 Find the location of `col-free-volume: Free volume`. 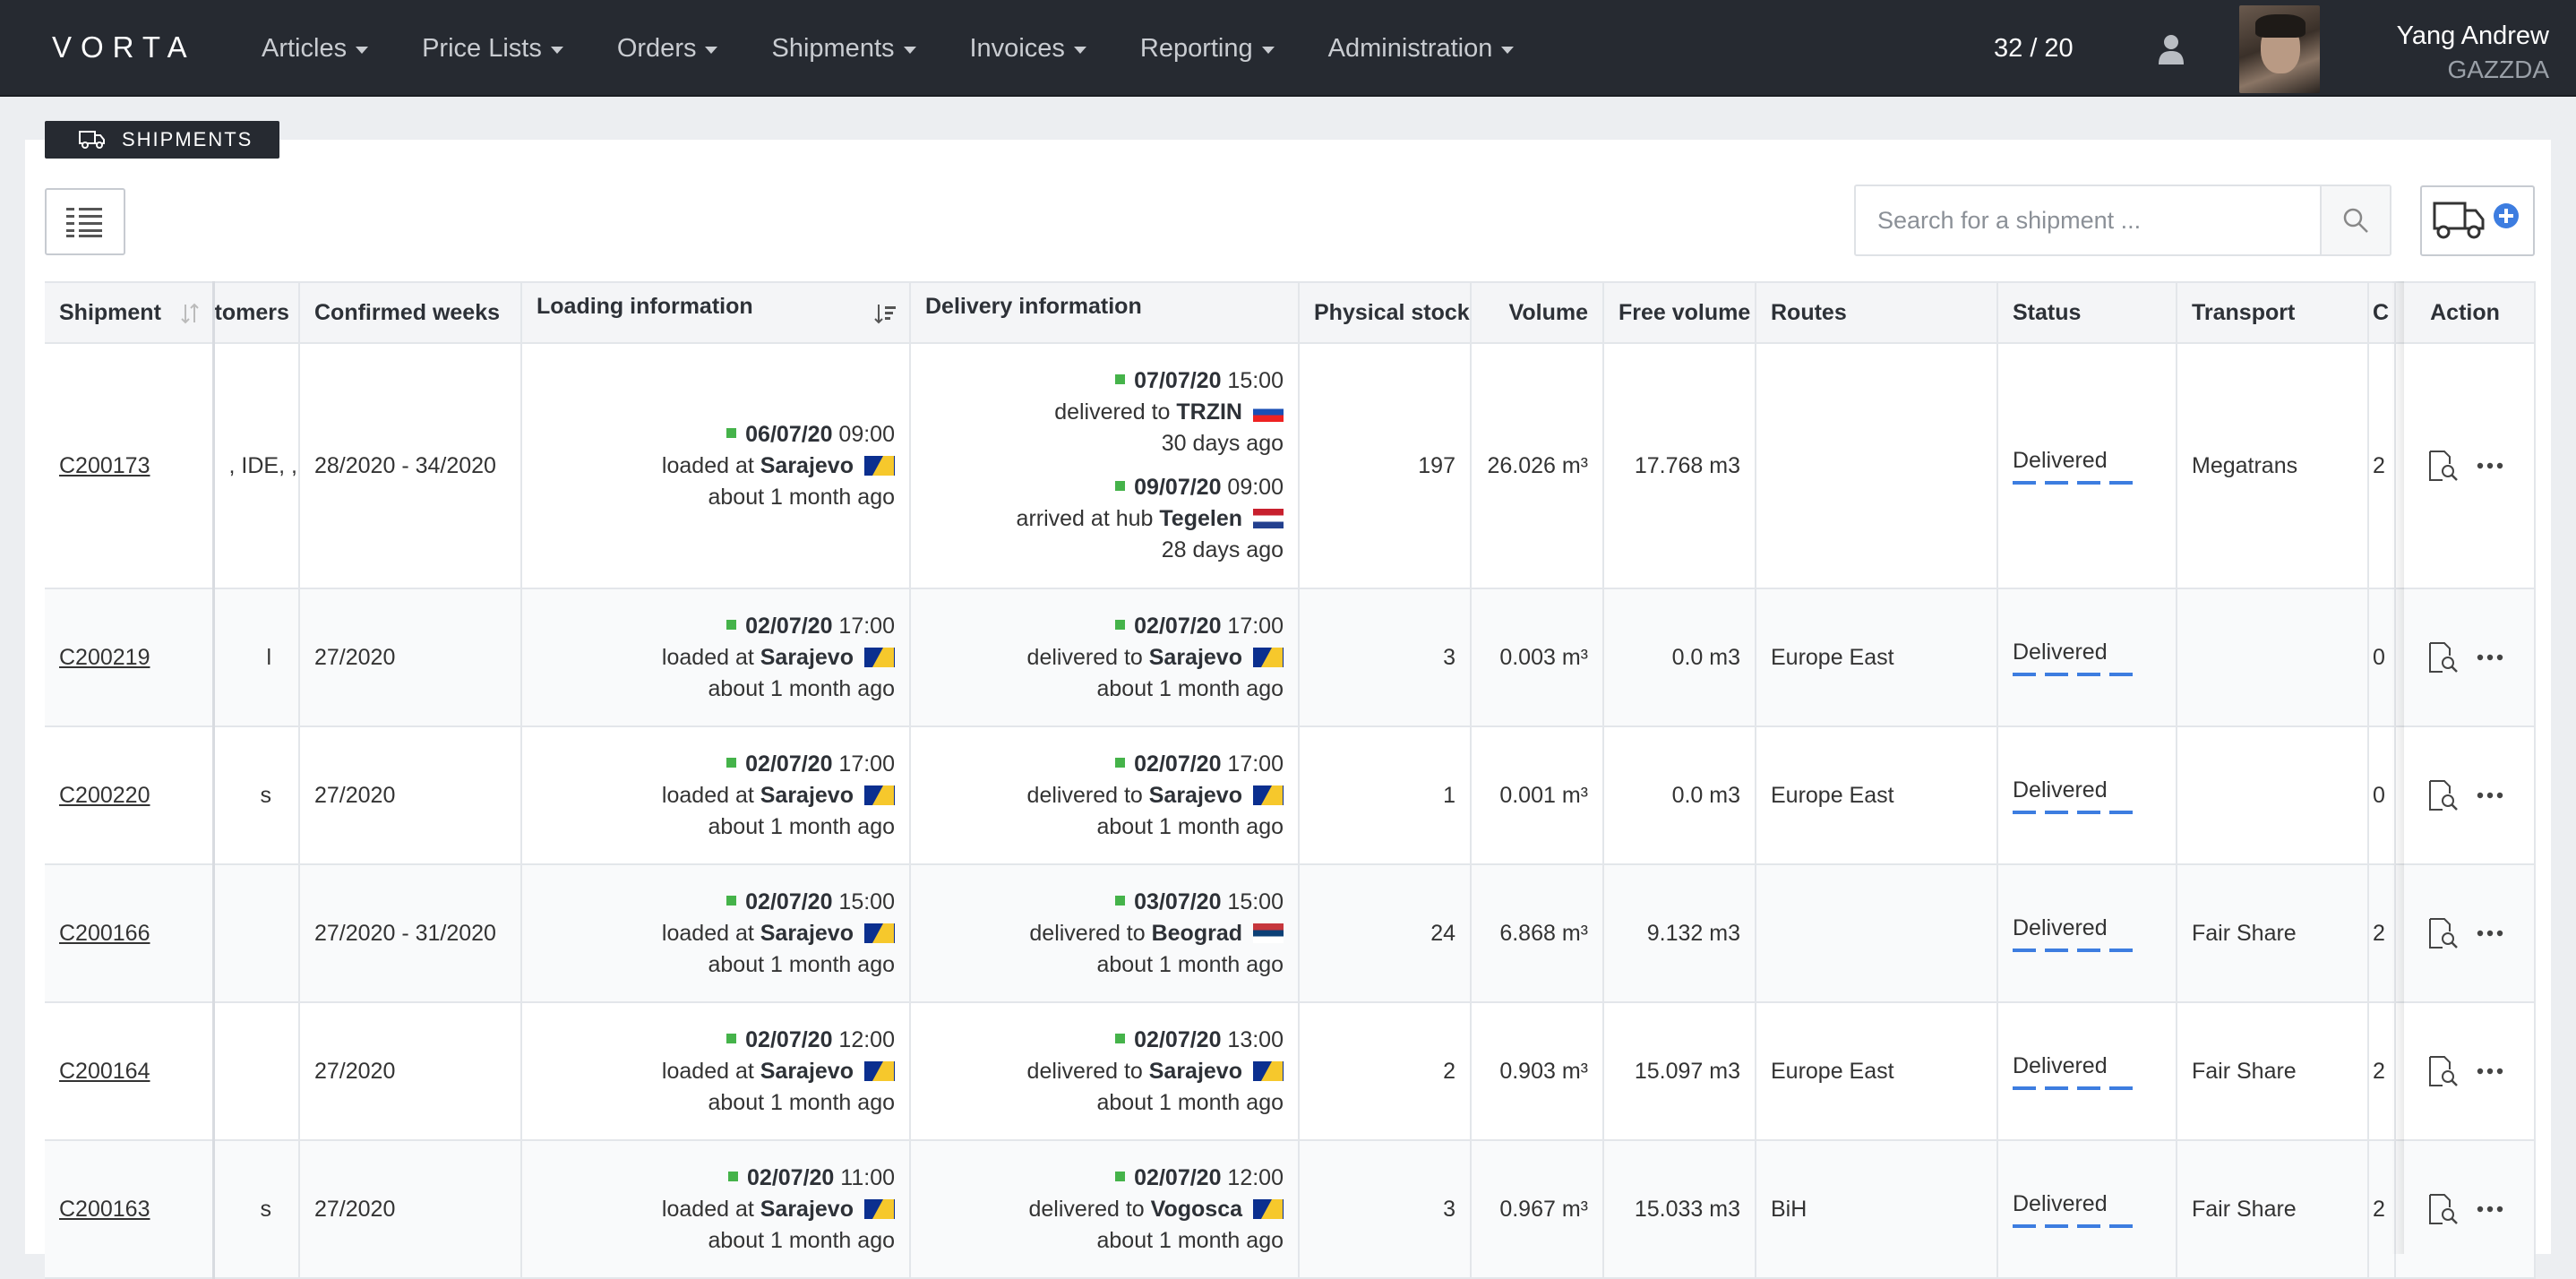

col-free-volume: Free volume is located at coordinates (1679, 313).